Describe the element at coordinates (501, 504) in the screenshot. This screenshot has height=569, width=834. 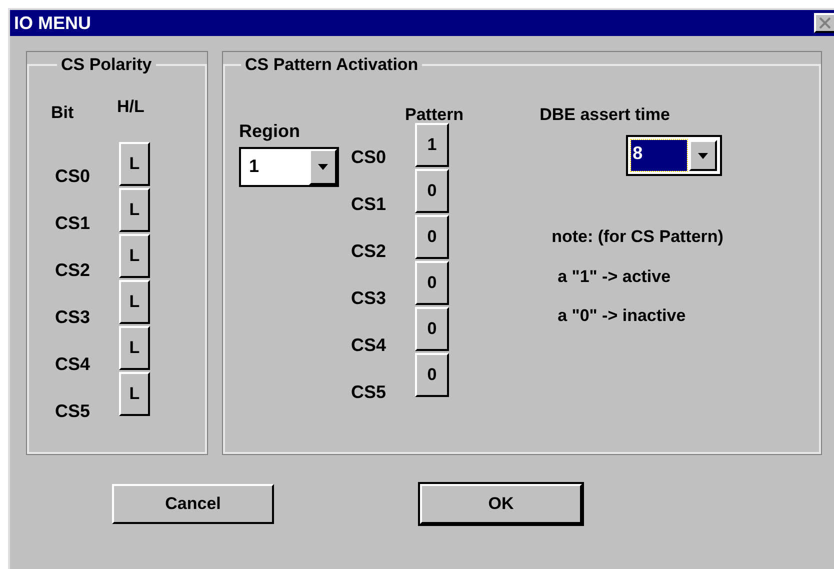
I see `dialog-button: OK` at that location.